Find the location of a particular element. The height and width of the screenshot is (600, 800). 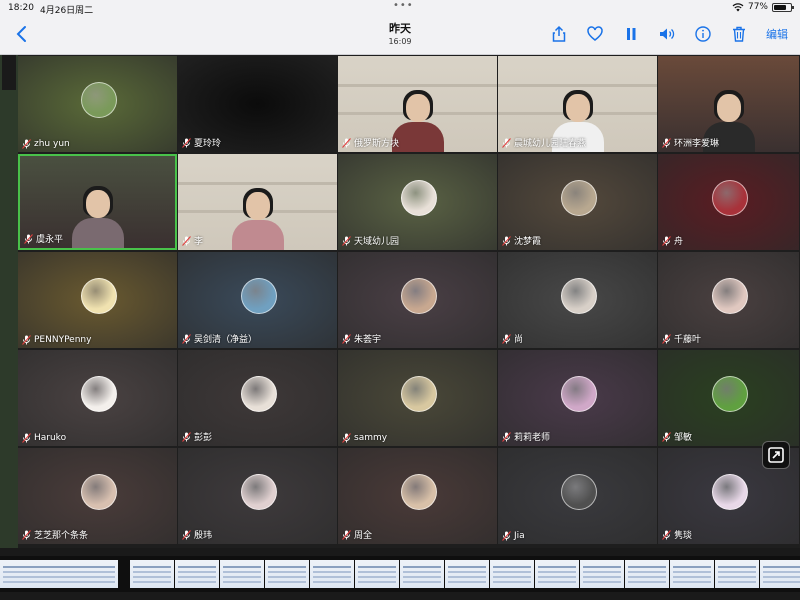

participant-tile: 舟 is located at coordinates (728, 202).